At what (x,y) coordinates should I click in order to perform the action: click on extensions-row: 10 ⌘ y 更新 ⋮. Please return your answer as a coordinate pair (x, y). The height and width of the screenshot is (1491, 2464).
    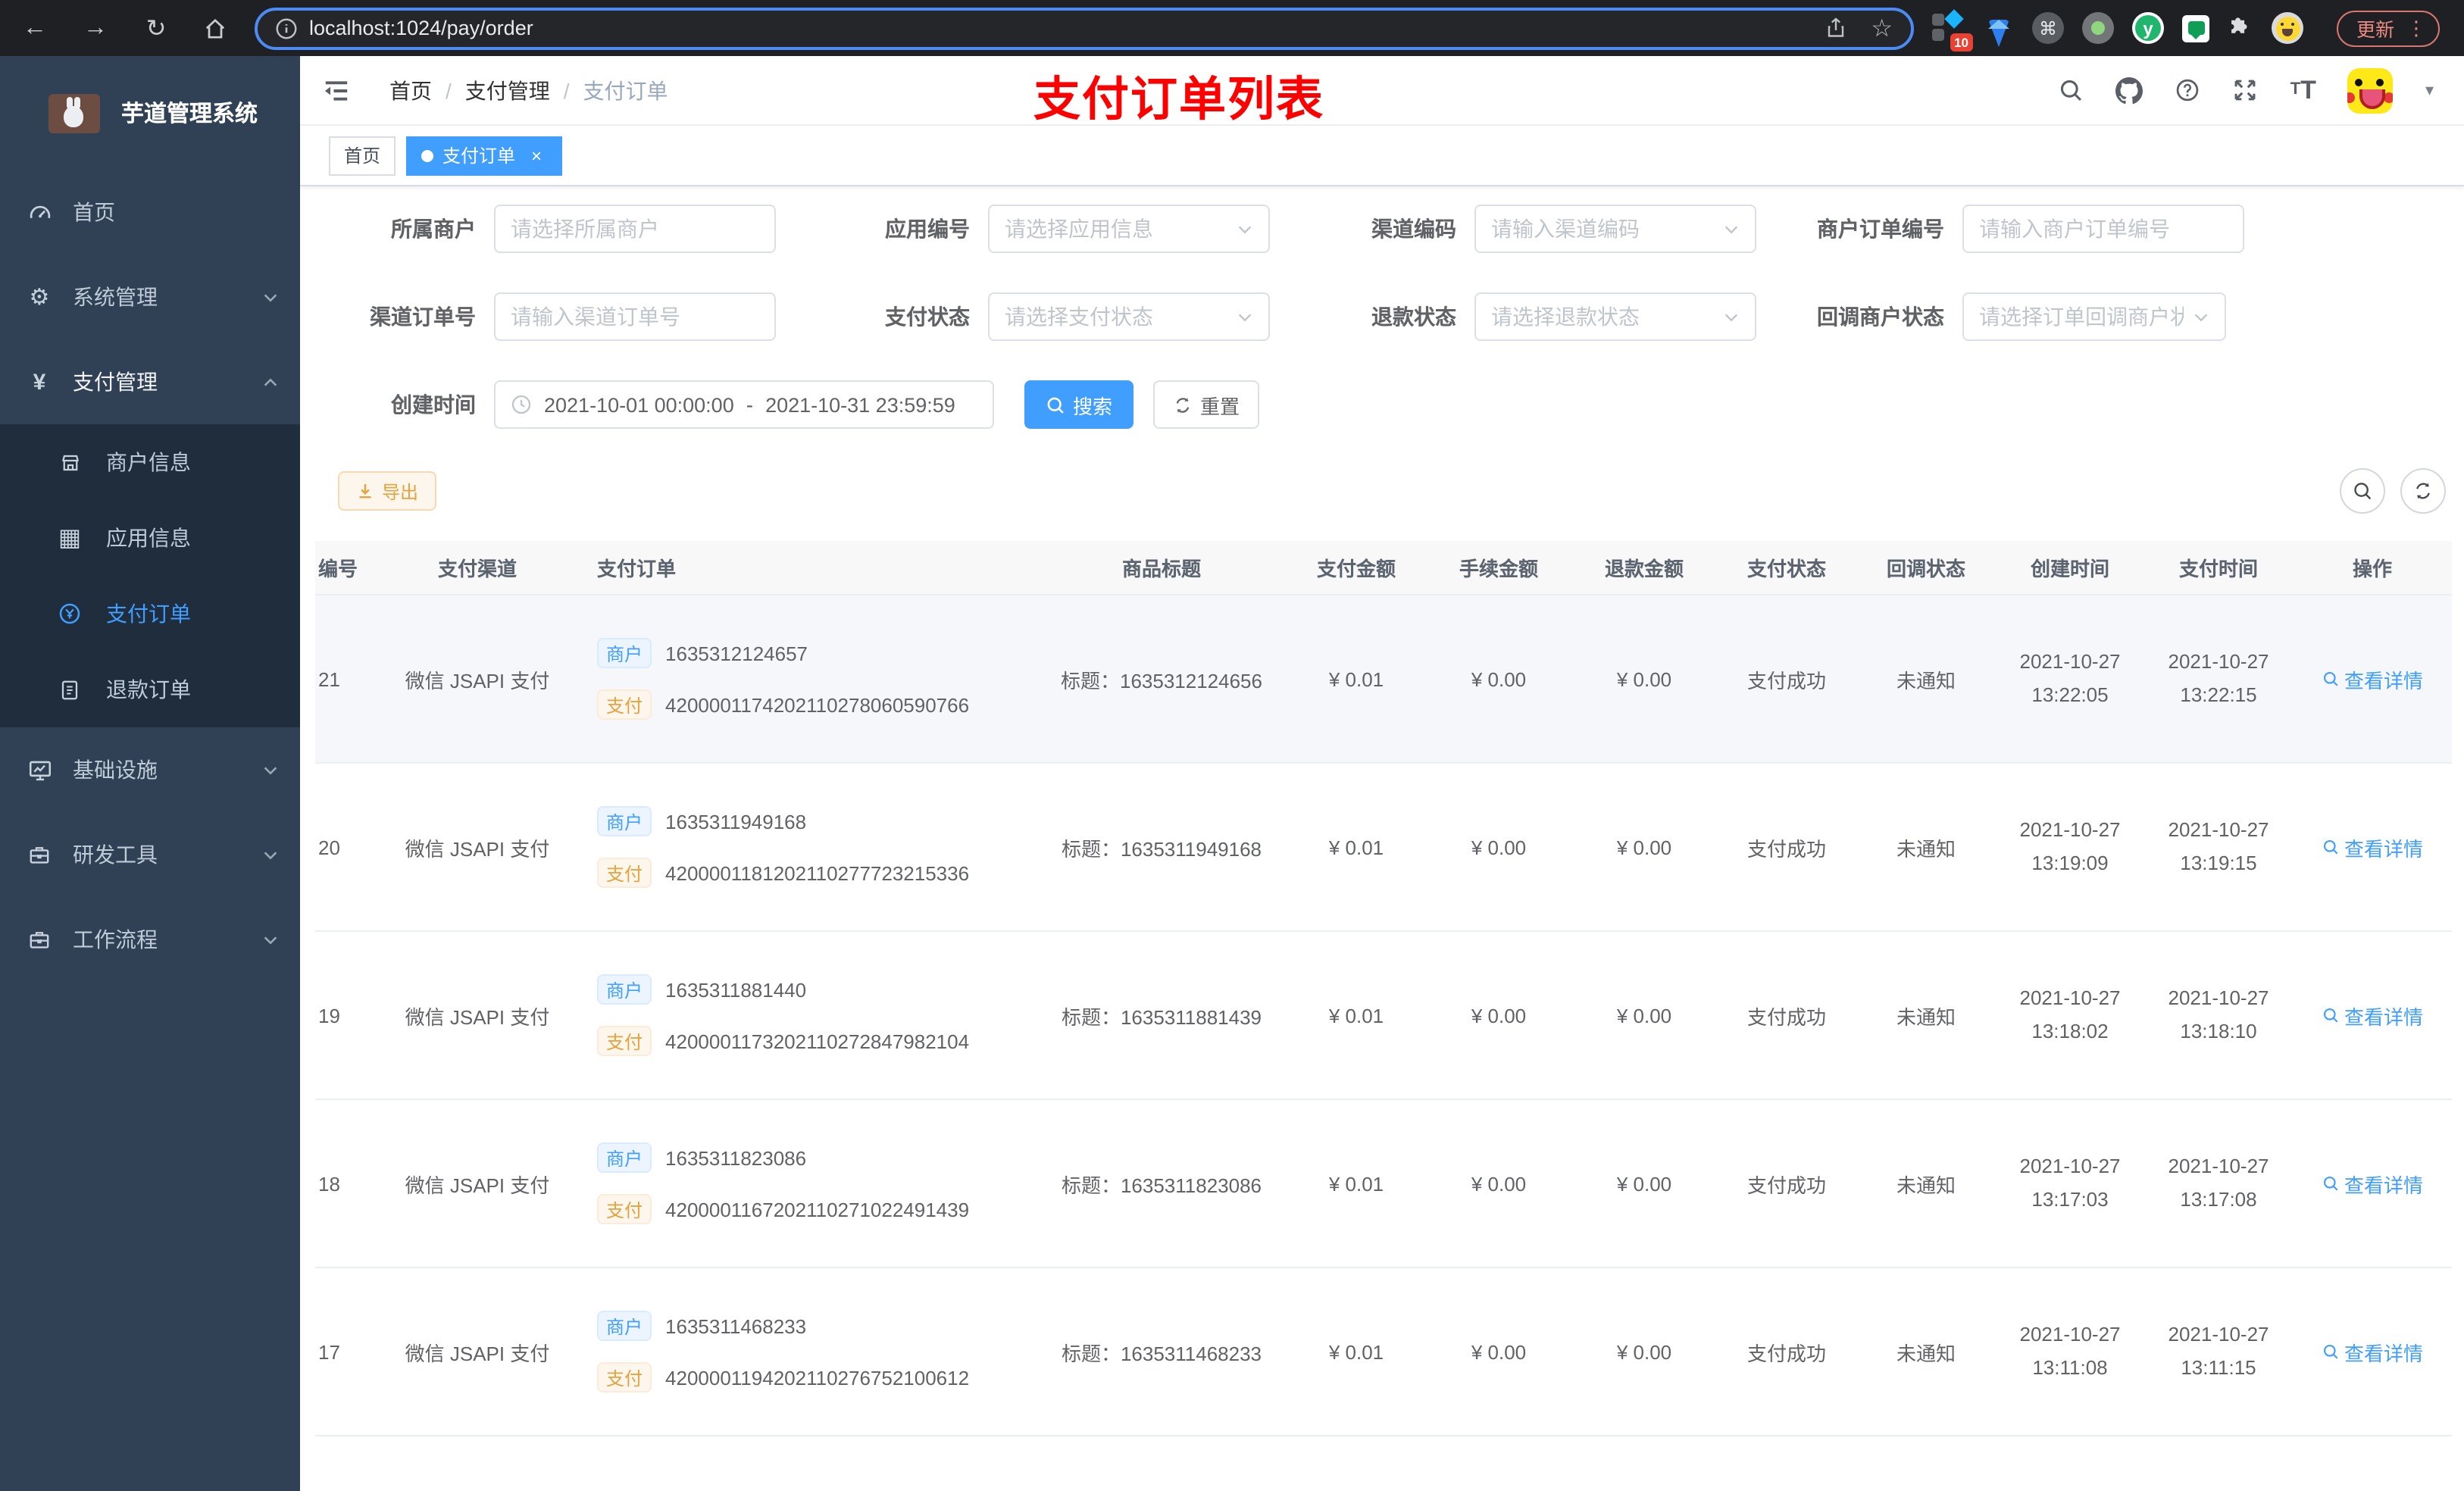
    Looking at the image, I should click on (2186, 30).